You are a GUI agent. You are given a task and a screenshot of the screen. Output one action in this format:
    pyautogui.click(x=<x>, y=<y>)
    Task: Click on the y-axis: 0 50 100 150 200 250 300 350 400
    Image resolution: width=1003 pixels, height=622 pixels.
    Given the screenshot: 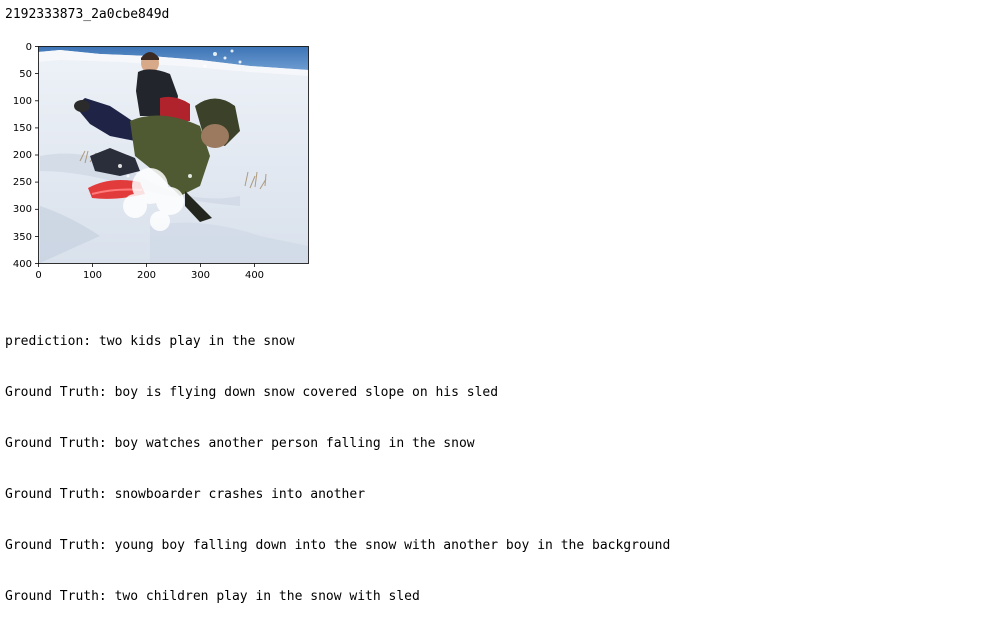 What is the action you would take?
    pyautogui.click(x=26, y=156)
    